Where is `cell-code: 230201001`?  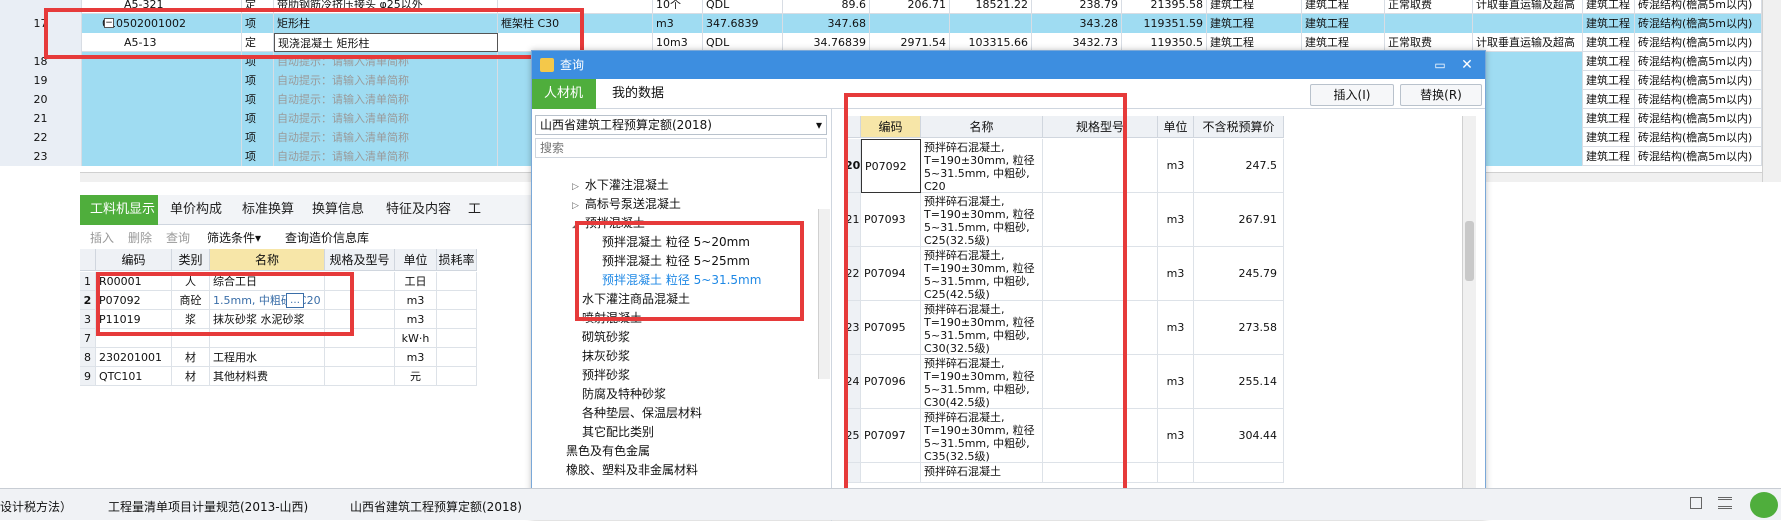 cell-code: 230201001 is located at coordinates (134, 357).